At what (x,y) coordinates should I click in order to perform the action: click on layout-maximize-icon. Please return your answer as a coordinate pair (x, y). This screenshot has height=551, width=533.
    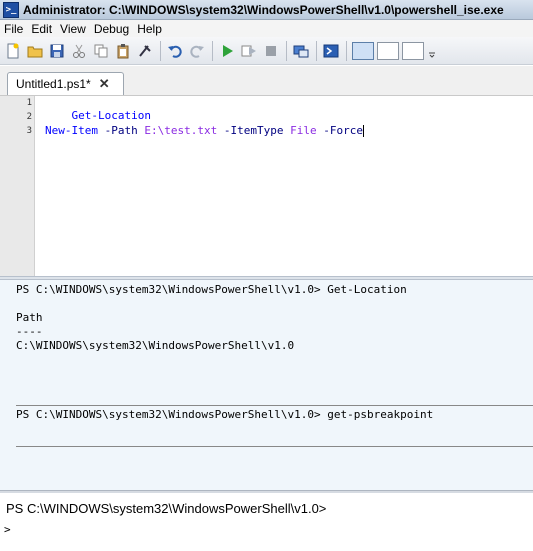
    Looking at the image, I should click on (413, 50).